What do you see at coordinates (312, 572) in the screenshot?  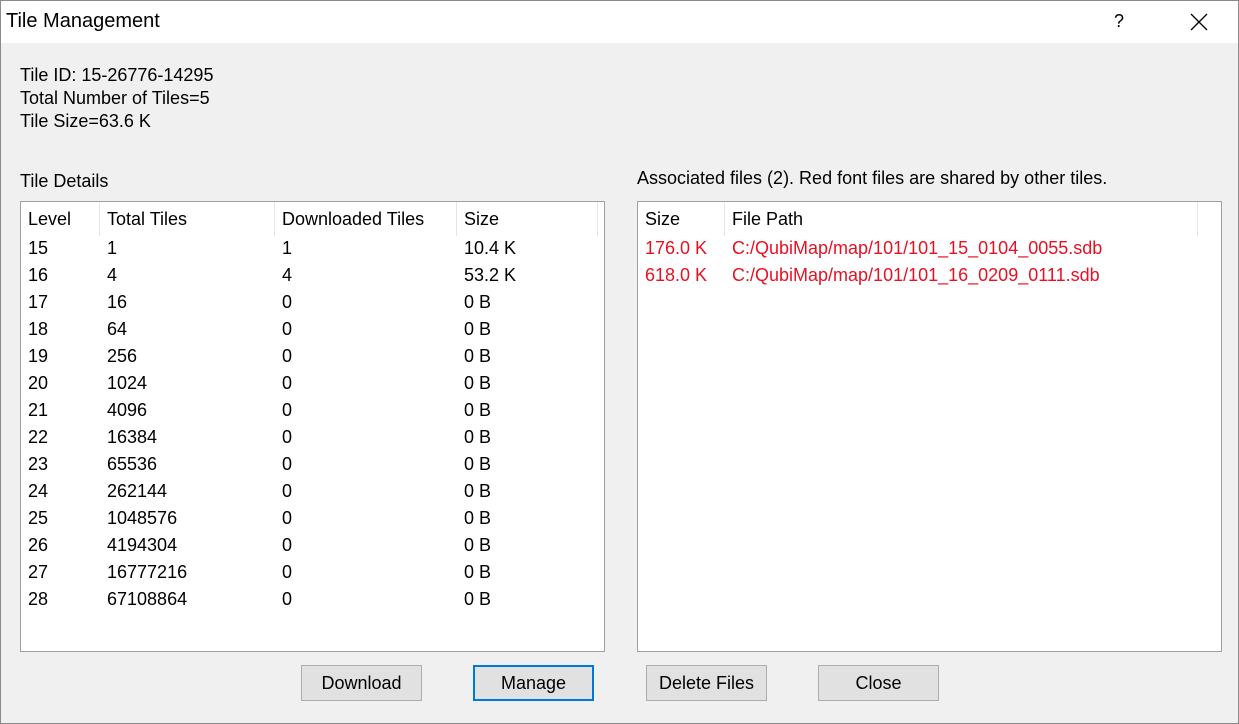 I see `table-row: 27 16777216 0 0 B` at bounding box center [312, 572].